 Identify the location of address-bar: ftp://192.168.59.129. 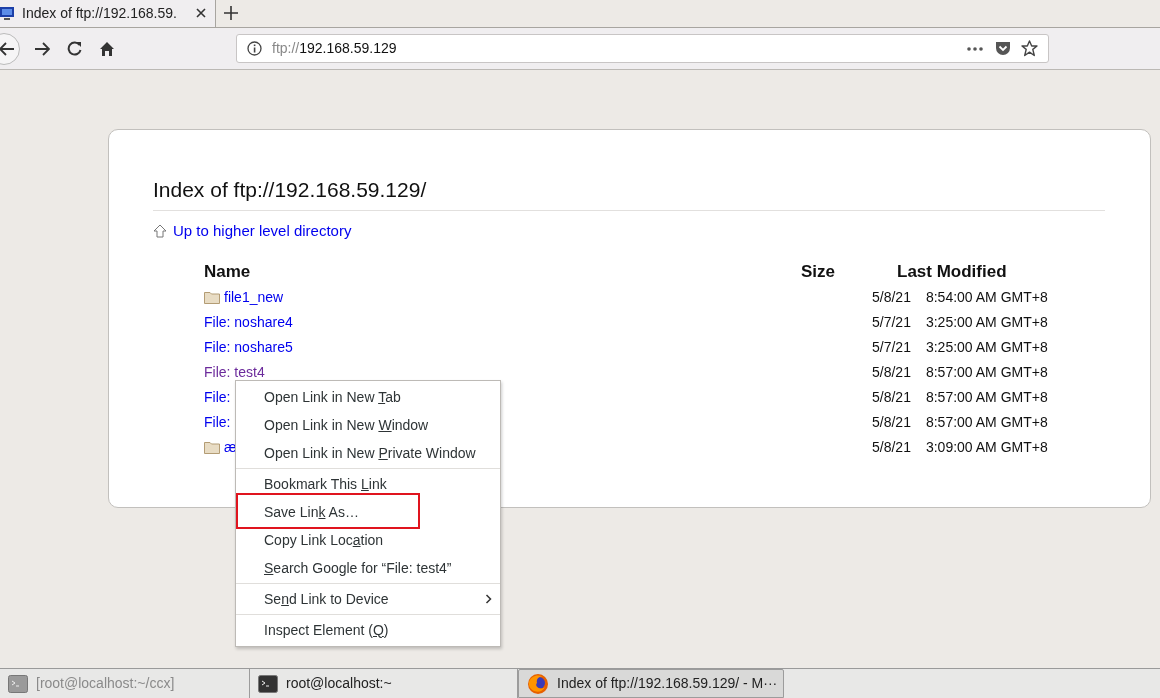
(642, 48).